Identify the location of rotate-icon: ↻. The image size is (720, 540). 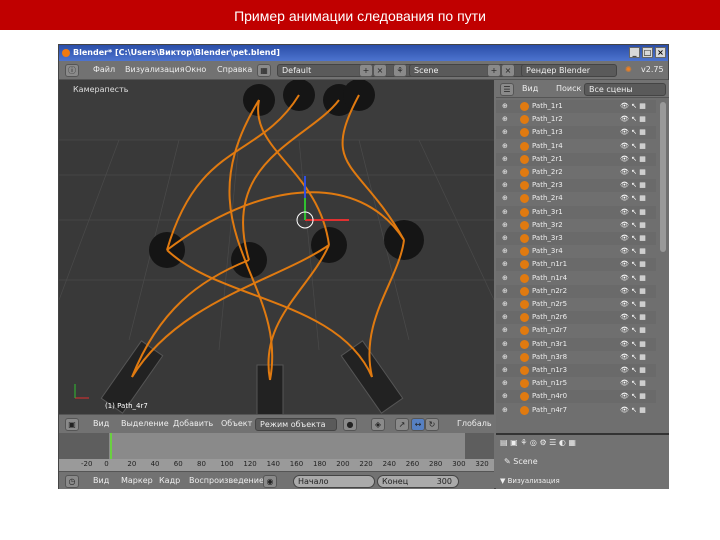
(432, 424).